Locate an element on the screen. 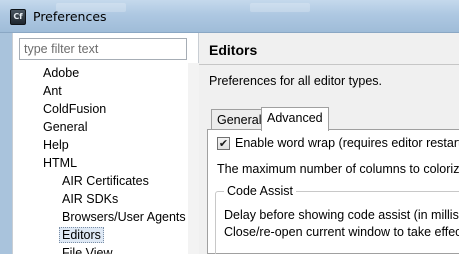 The width and height of the screenshot is (459, 254). page-description: Preferences for all editor types. is located at coordinates (295, 81).